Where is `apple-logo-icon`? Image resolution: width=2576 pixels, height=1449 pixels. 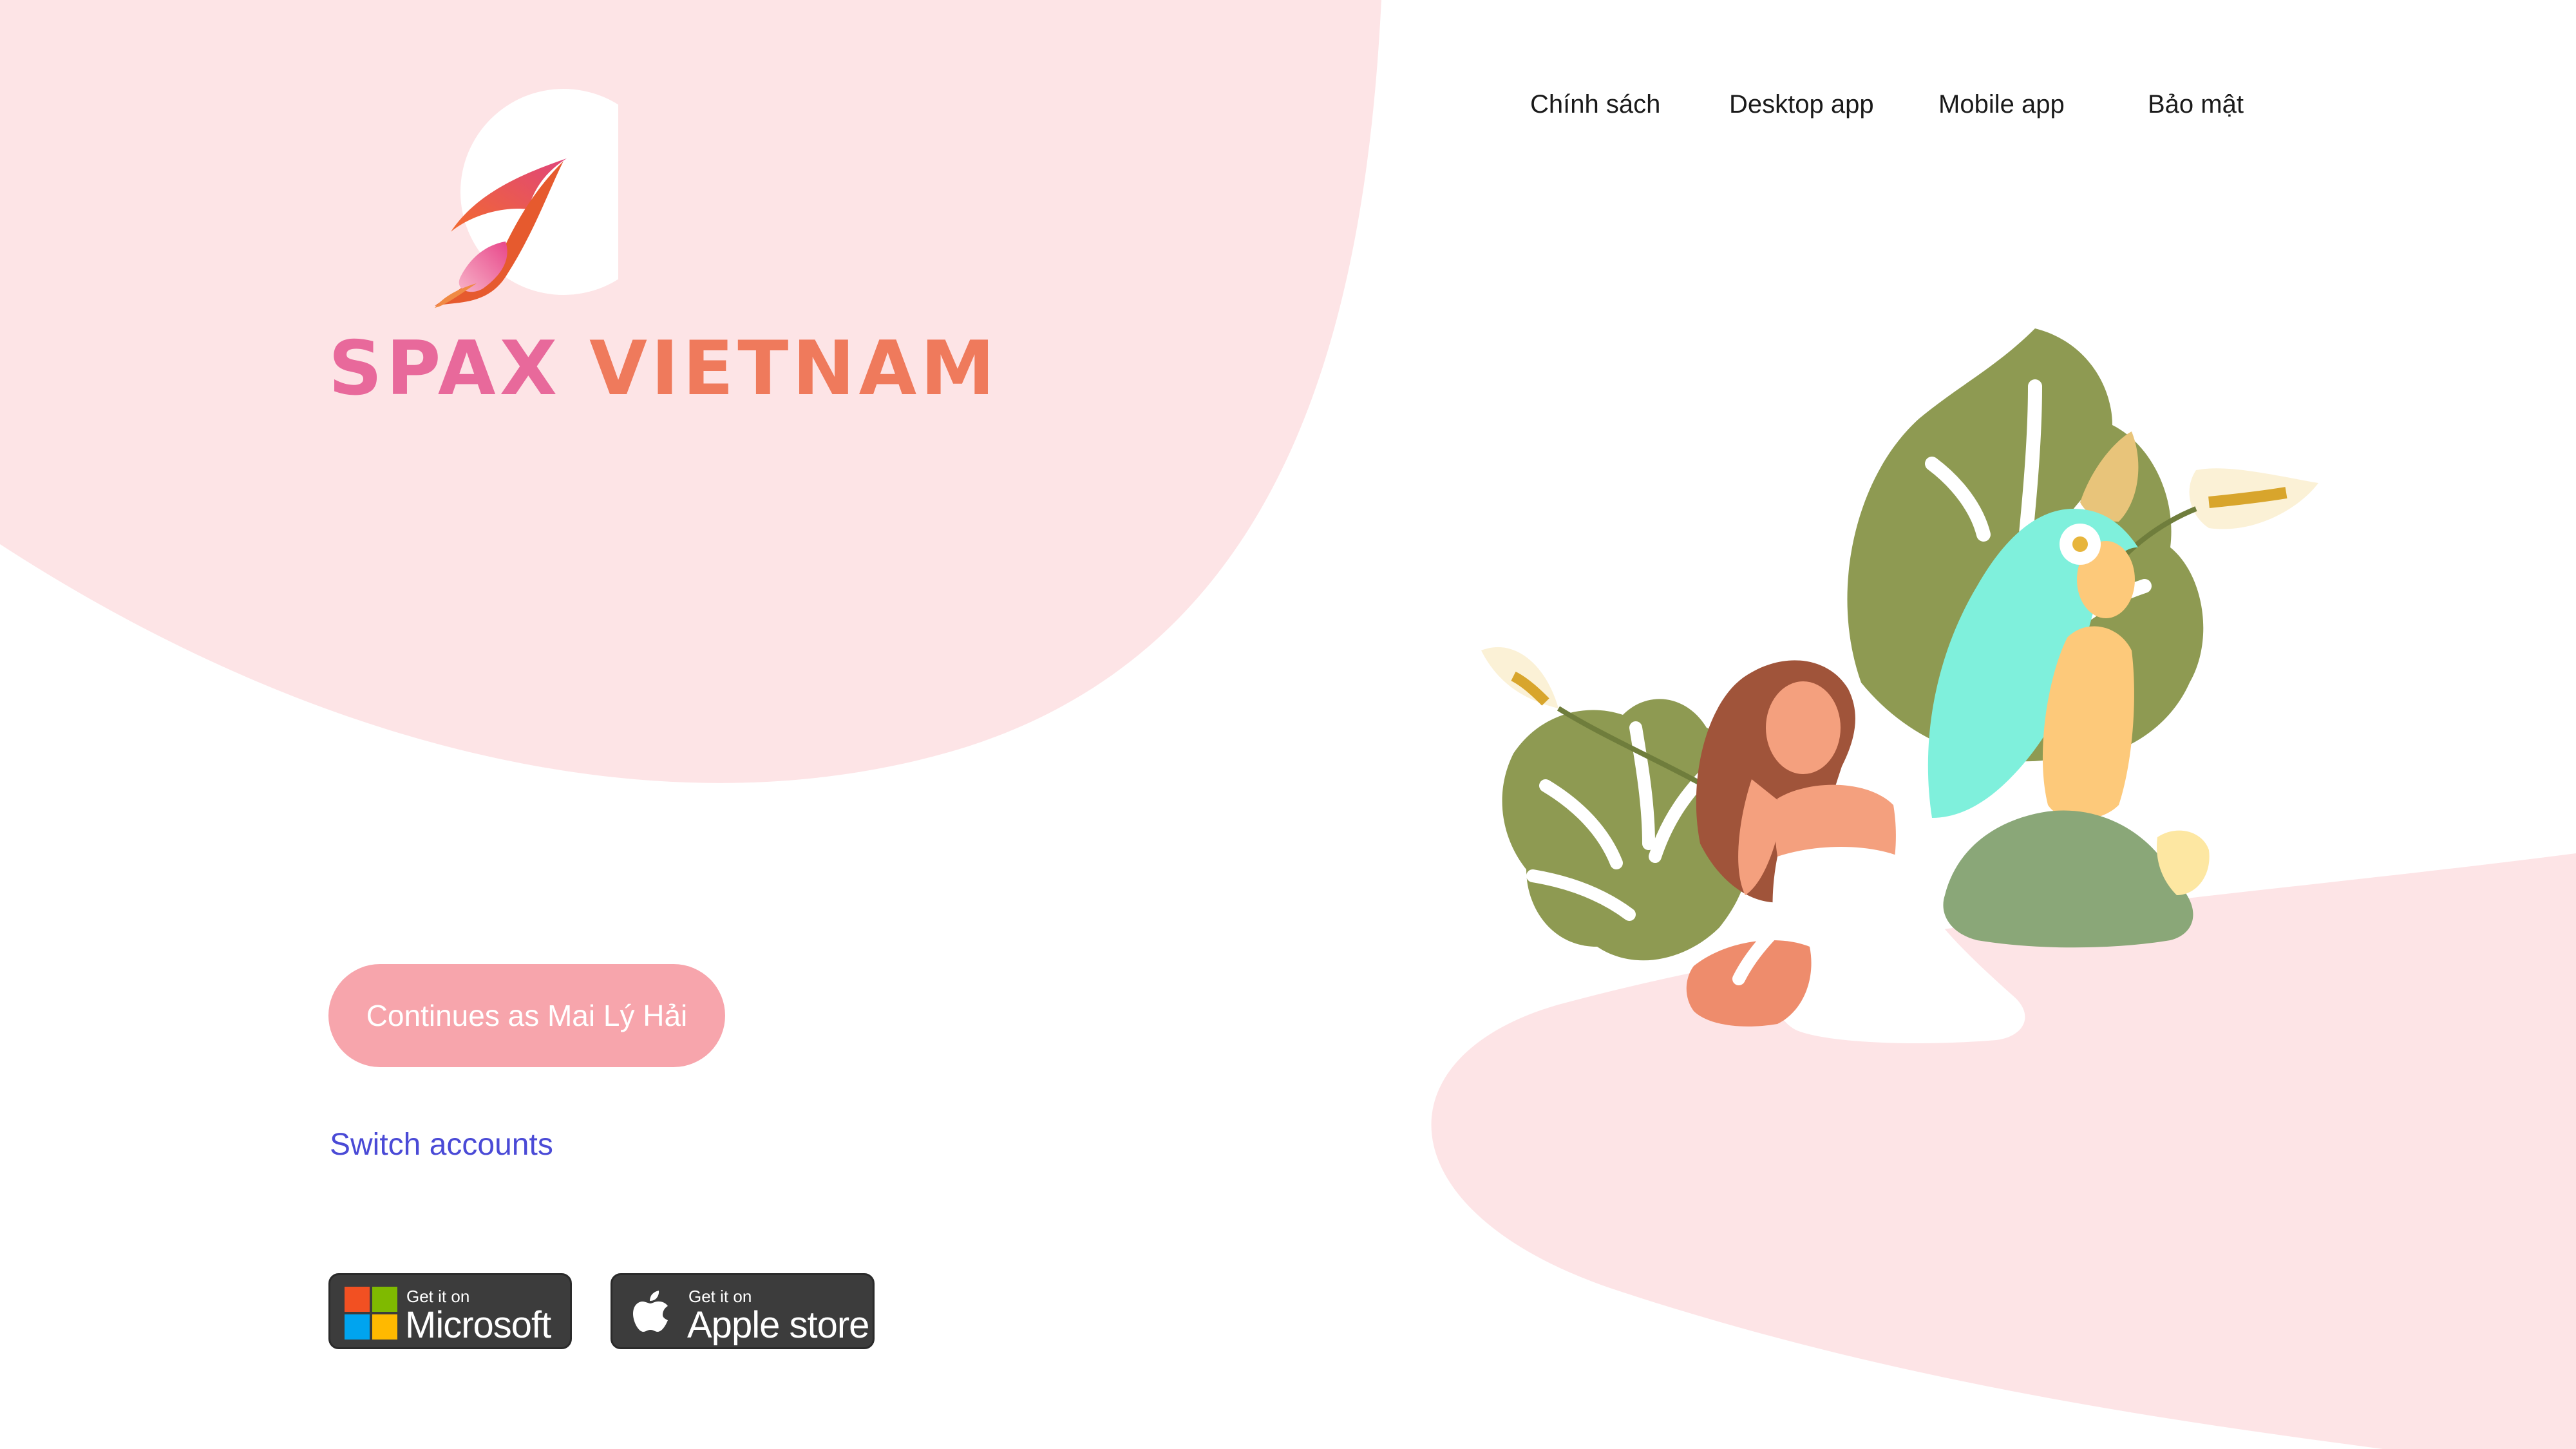 apple-logo-icon is located at coordinates (651, 1311).